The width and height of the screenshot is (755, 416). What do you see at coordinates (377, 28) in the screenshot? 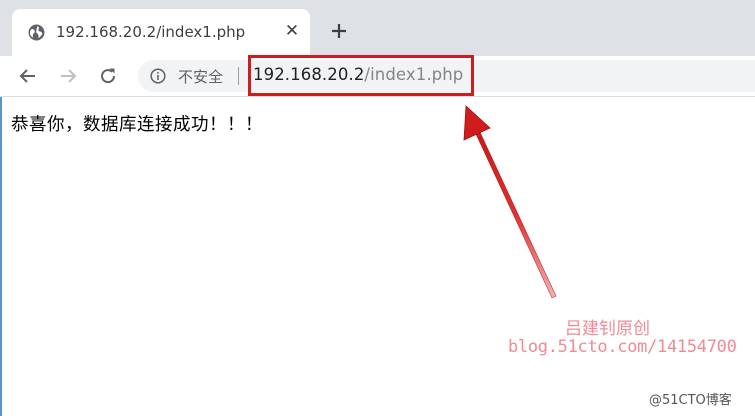
I see `tab-strip: 192.168.20.2/index1.php ✕` at bounding box center [377, 28].